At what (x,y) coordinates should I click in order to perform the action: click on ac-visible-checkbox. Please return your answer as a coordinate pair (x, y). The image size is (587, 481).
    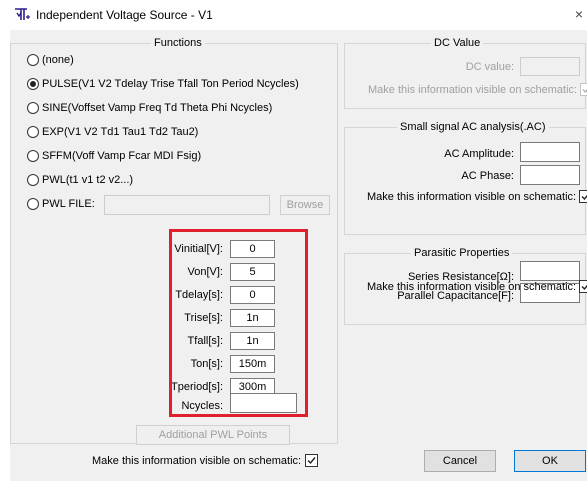
    Looking at the image, I should click on (583, 196).